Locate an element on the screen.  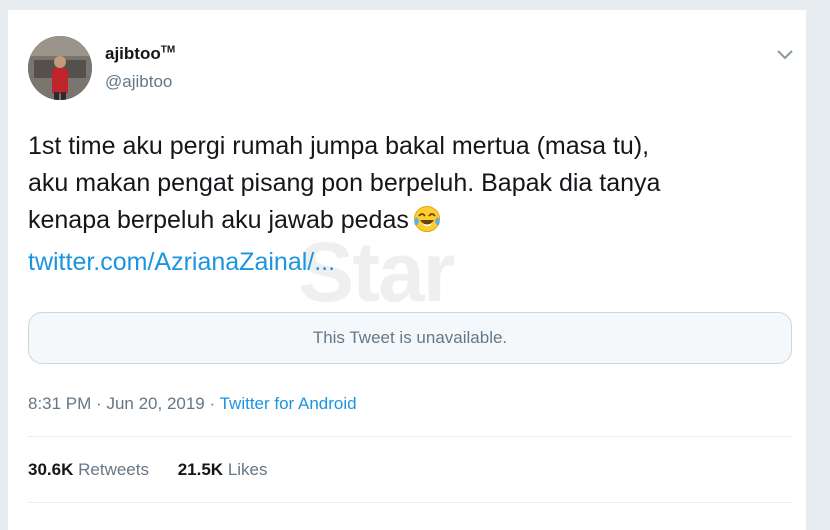
trademark-badge: TM is located at coordinates (168, 50).